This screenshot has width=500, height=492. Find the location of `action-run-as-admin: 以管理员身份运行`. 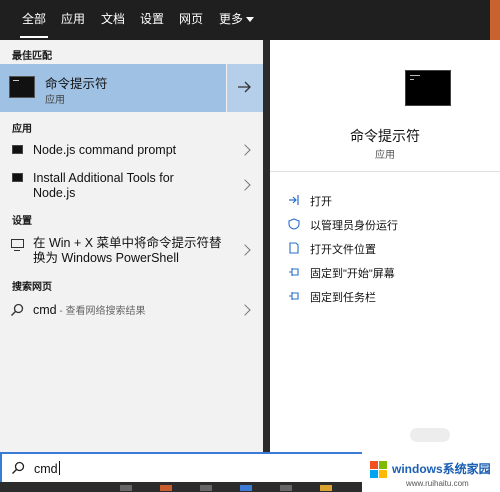

action-run-as-admin: 以管理员身份运行 is located at coordinates (385, 224).